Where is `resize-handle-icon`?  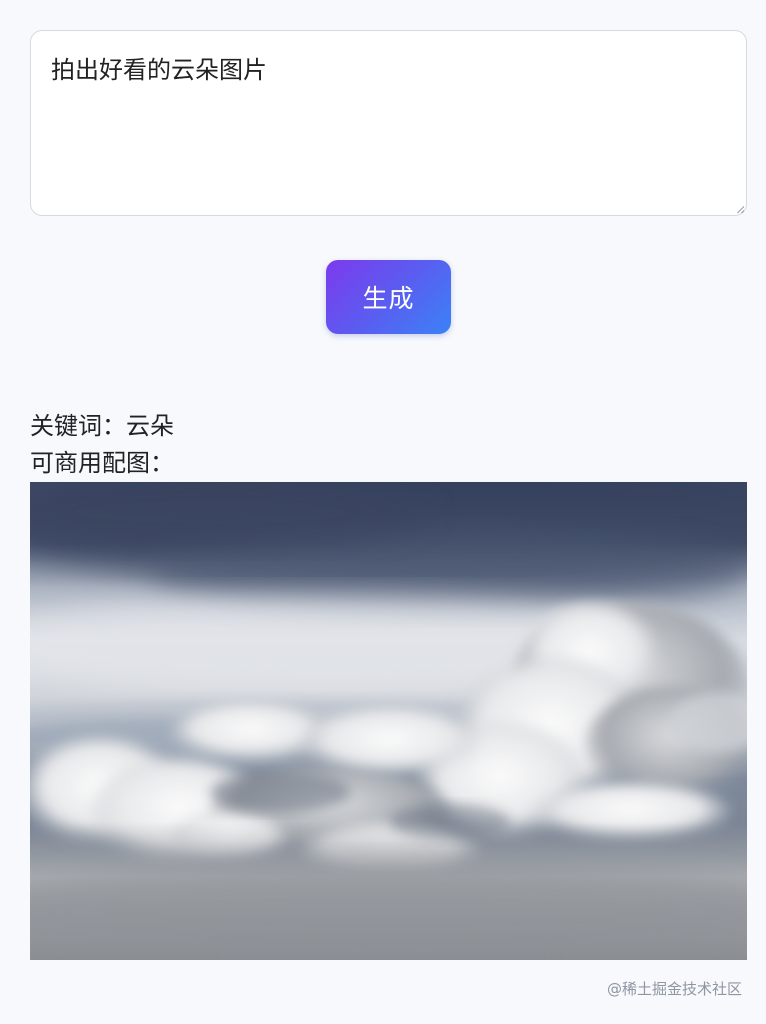
resize-handle-icon is located at coordinates (740, 209).